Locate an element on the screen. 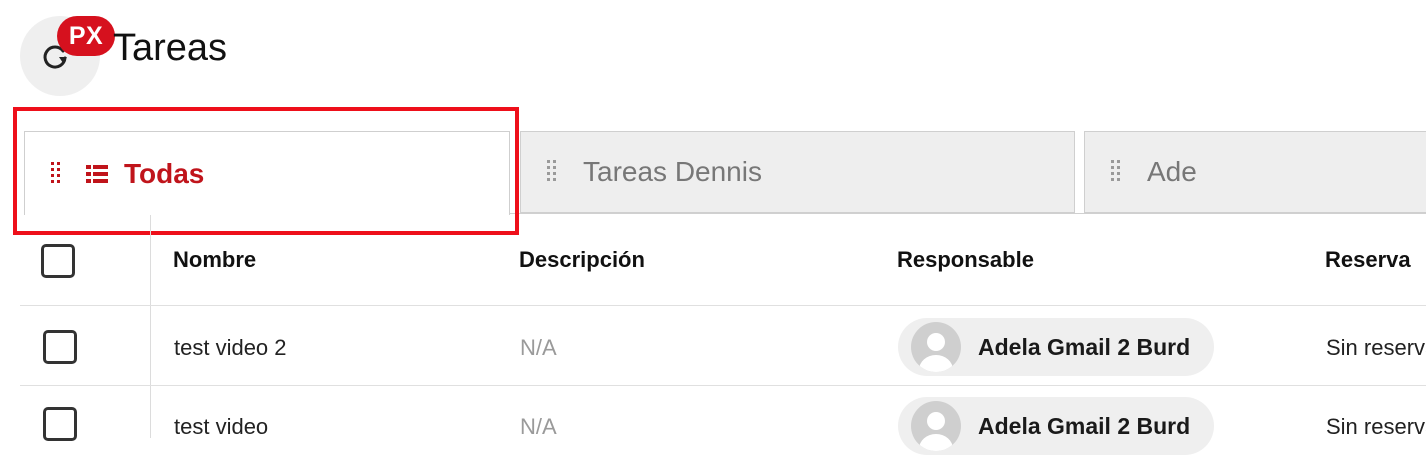 This screenshot has height=455, width=1426. tab-label: Ade is located at coordinates (1172, 171).